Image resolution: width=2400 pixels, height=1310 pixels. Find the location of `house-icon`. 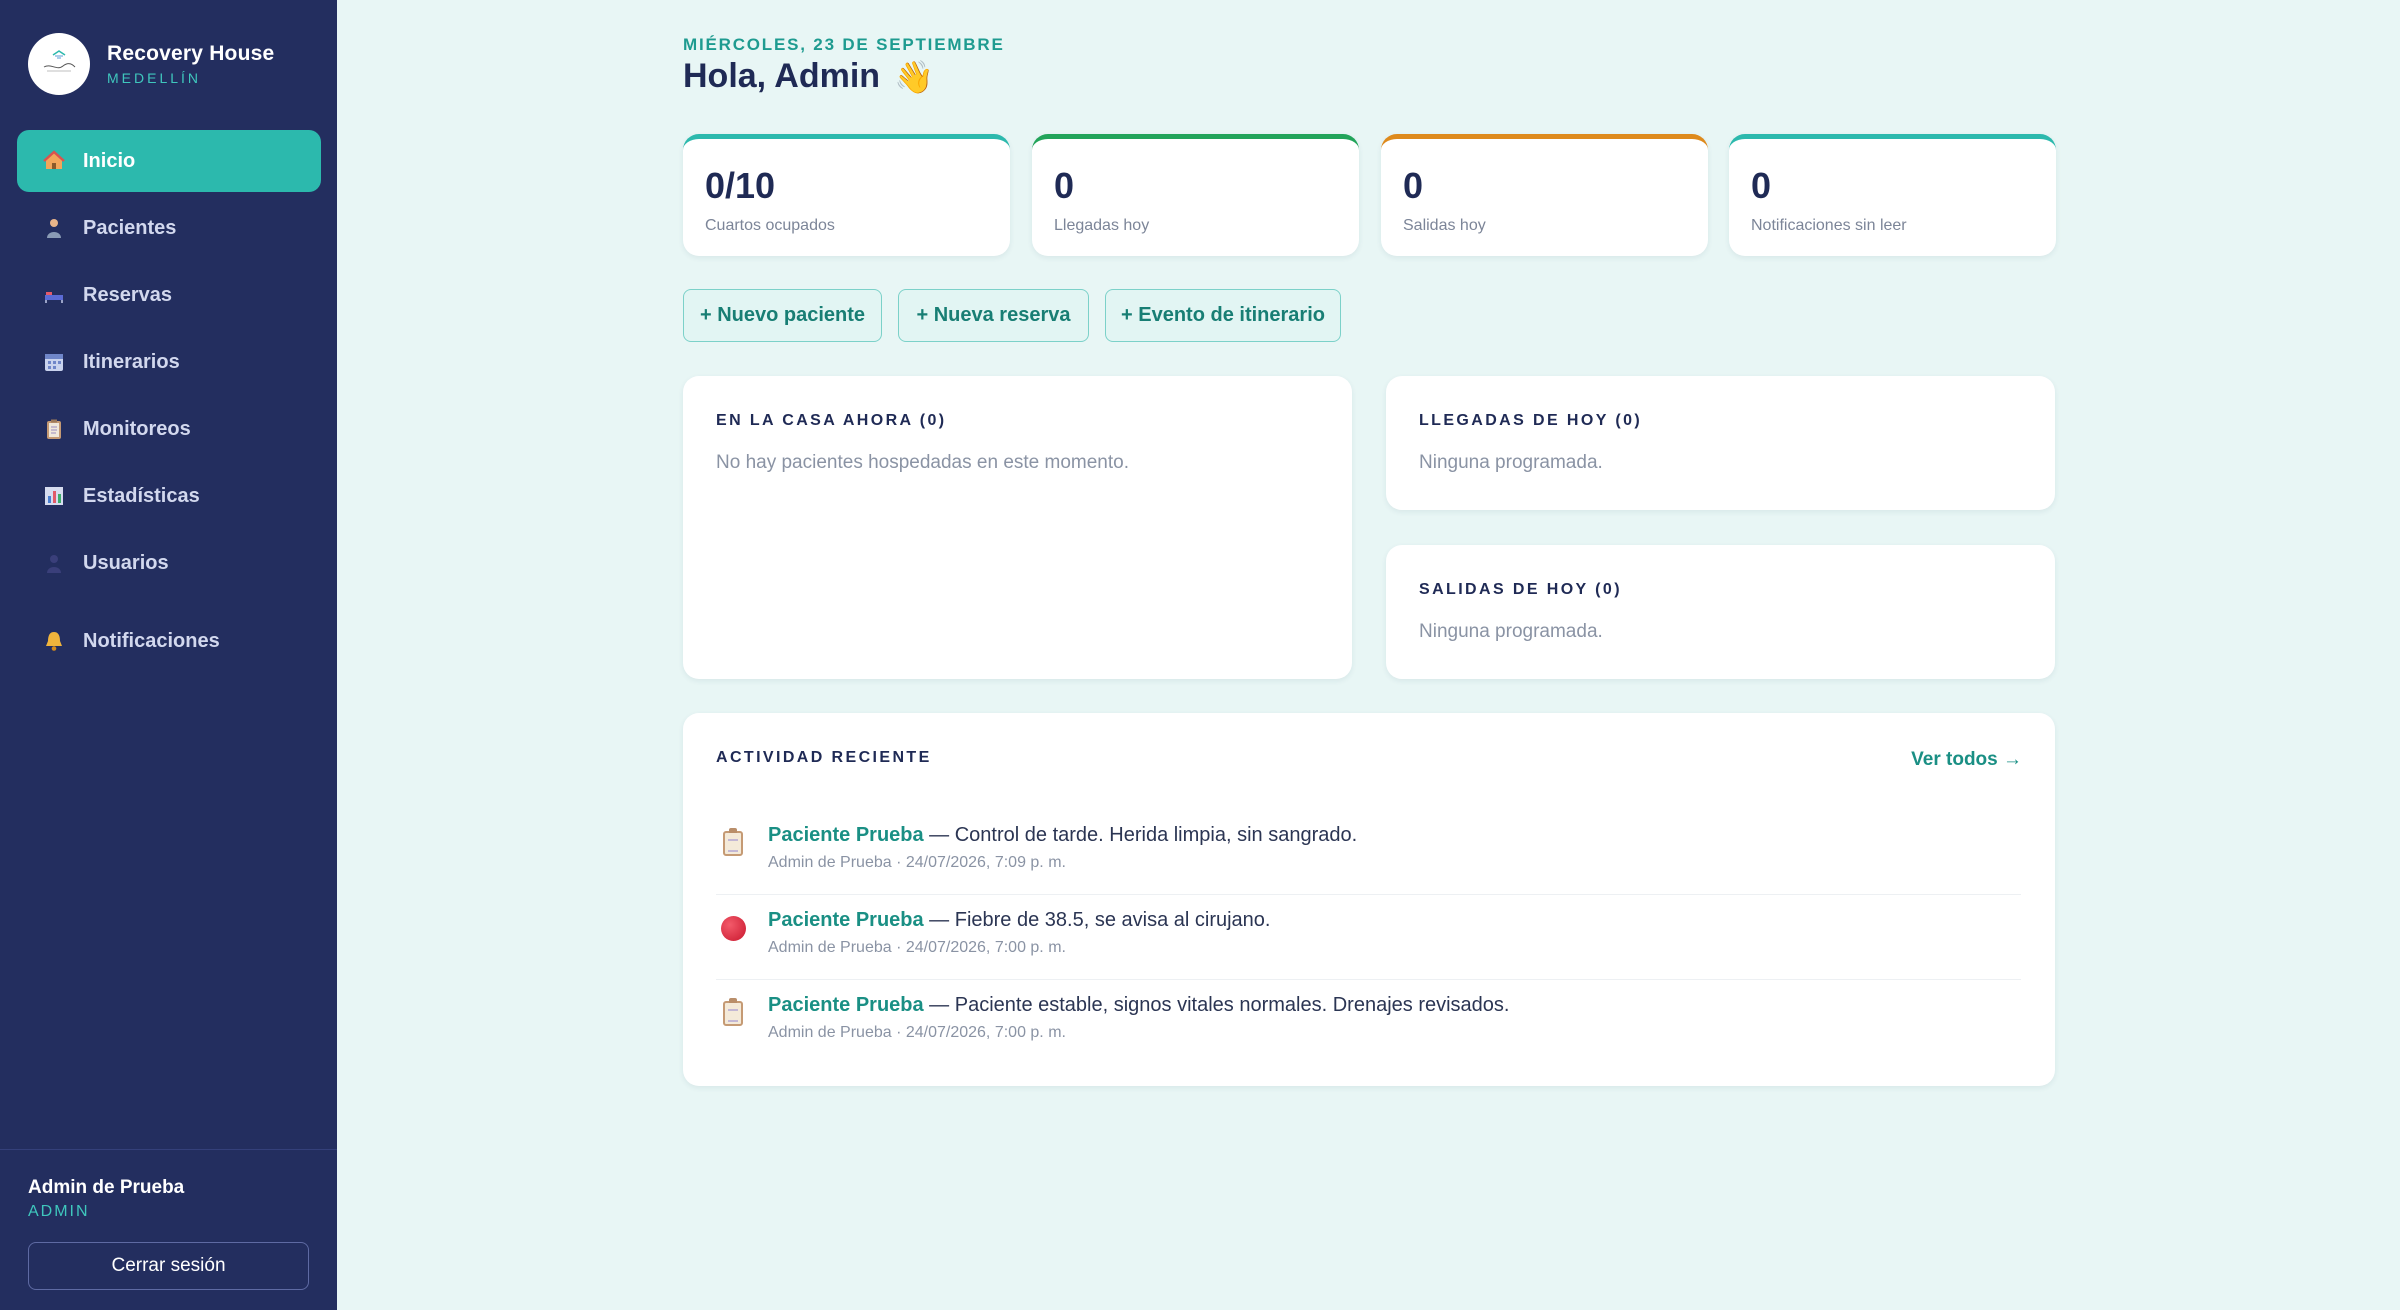

house-icon is located at coordinates (54, 161).